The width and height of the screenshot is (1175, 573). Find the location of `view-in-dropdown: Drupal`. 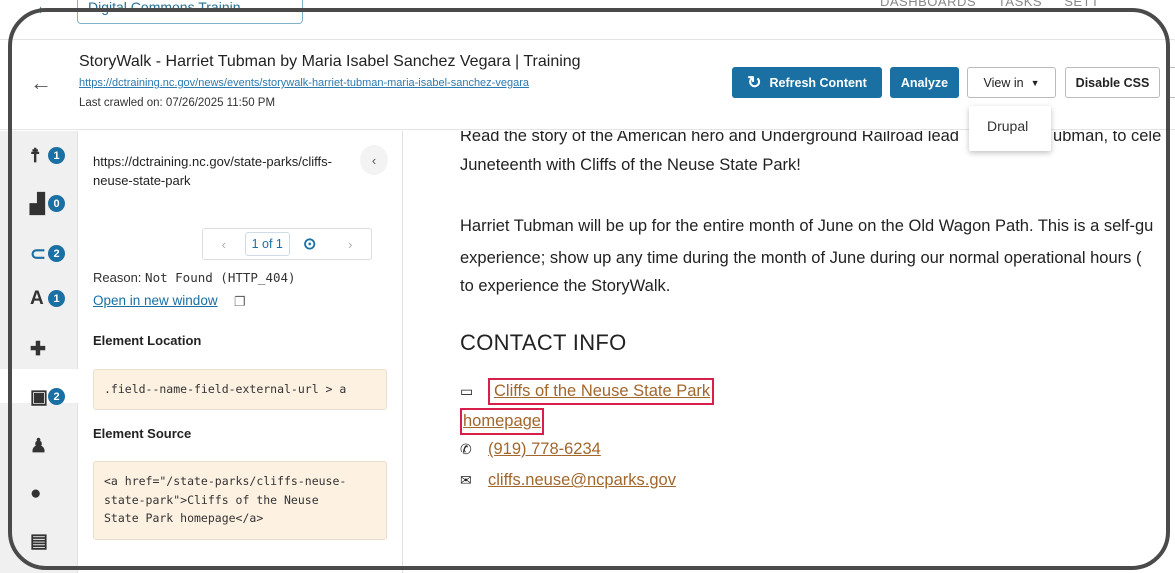

view-in-dropdown: Drupal is located at coordinates (1010, 128).